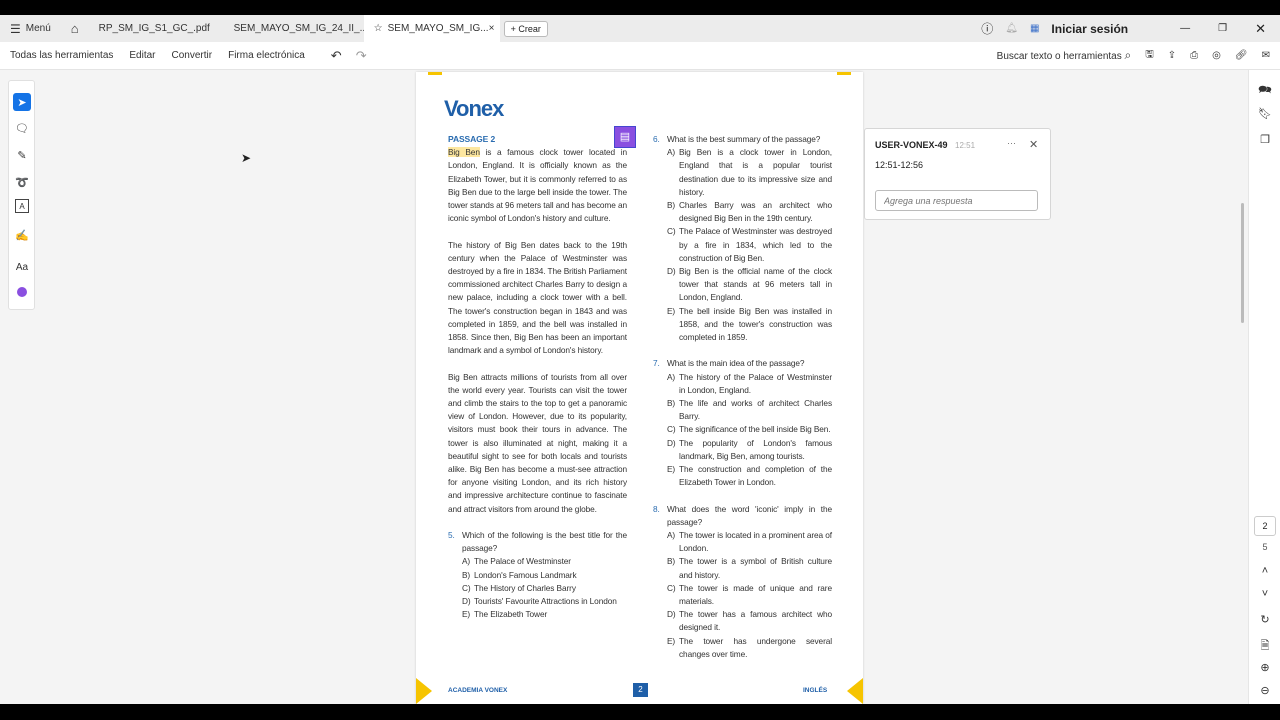 This screenshot has height=720, width=1280. What do you see at coordinates (336, 56) in the screenshot?
I see `undo-icon: ↶` at bounding box center [336, 56].